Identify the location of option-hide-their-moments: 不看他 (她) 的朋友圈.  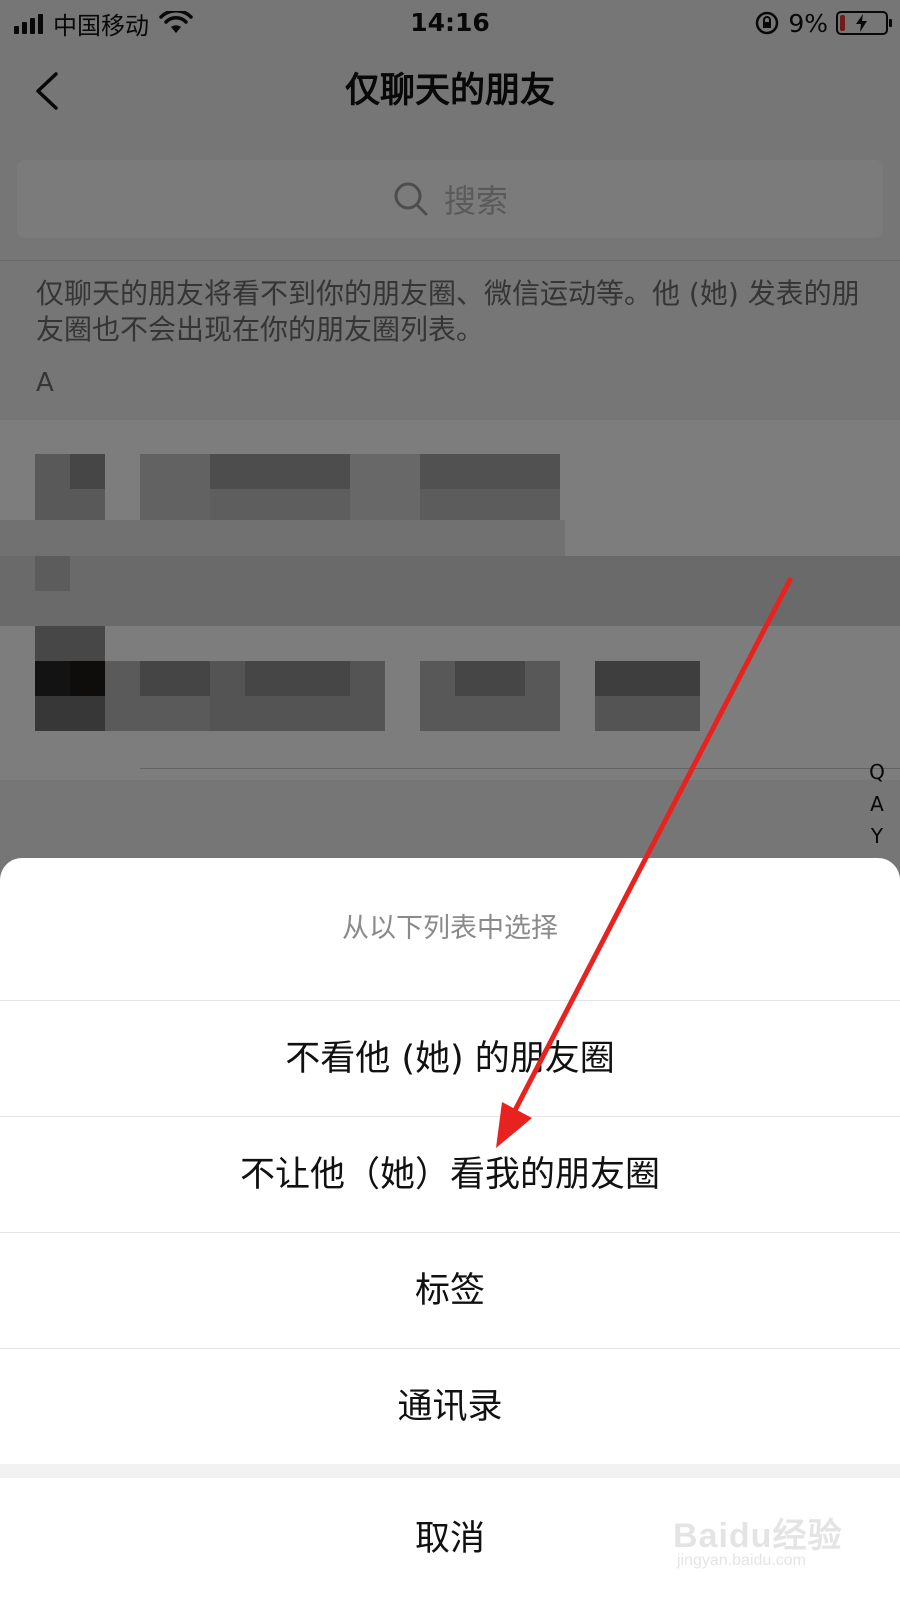
(450, 1058).